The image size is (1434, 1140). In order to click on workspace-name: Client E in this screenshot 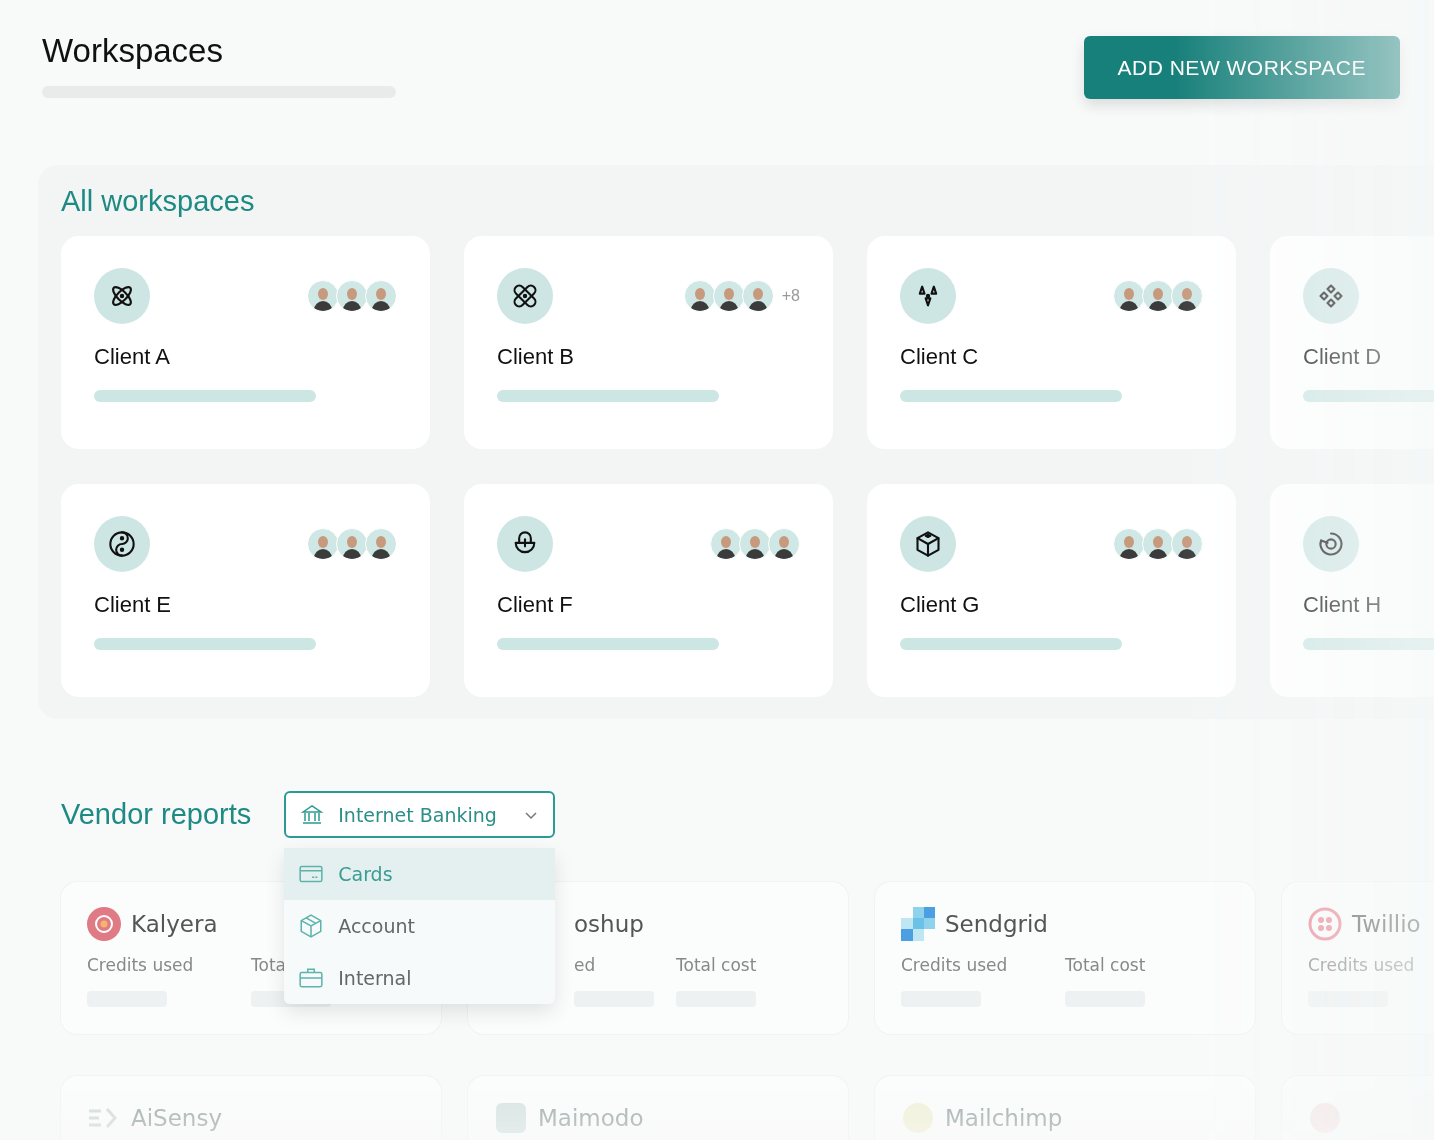, I will do `click(133, 605)`.